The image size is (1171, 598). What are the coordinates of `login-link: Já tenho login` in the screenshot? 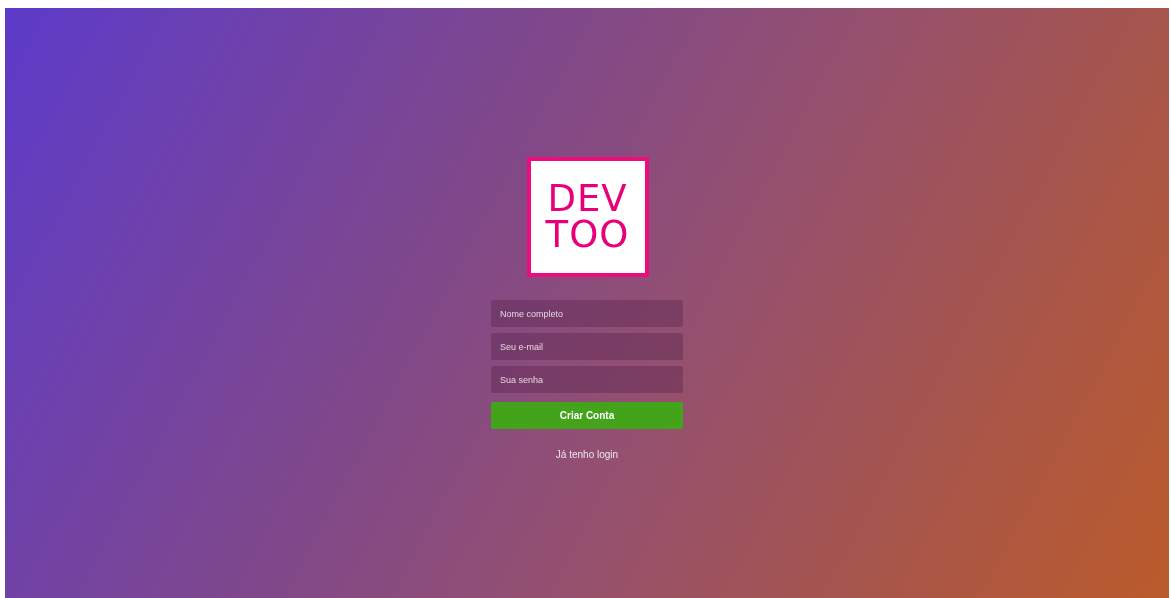 It's located at (587, 454).